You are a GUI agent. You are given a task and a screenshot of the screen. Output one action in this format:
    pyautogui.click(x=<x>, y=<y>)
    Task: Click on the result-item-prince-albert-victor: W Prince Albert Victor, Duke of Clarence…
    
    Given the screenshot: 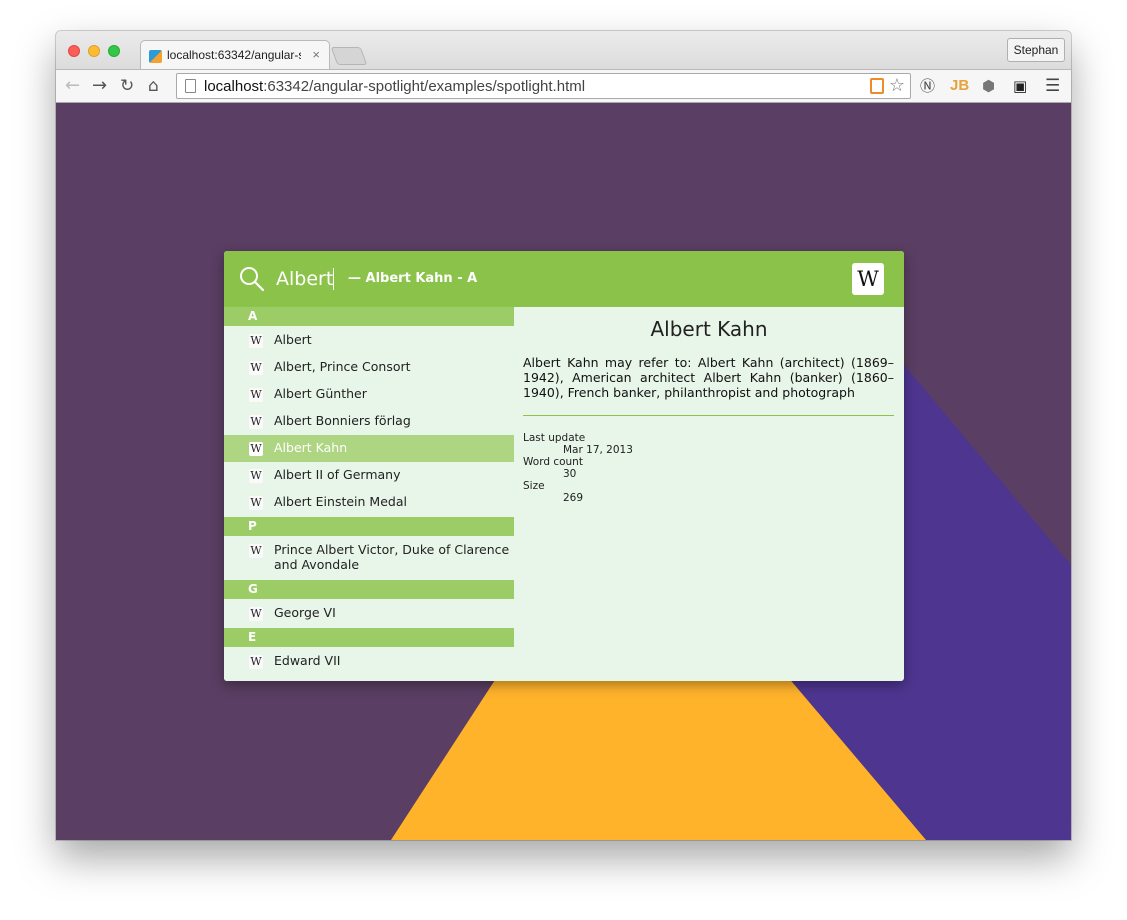 What is the action you would take?
    pyautogui.click(x=369, y=557)
    